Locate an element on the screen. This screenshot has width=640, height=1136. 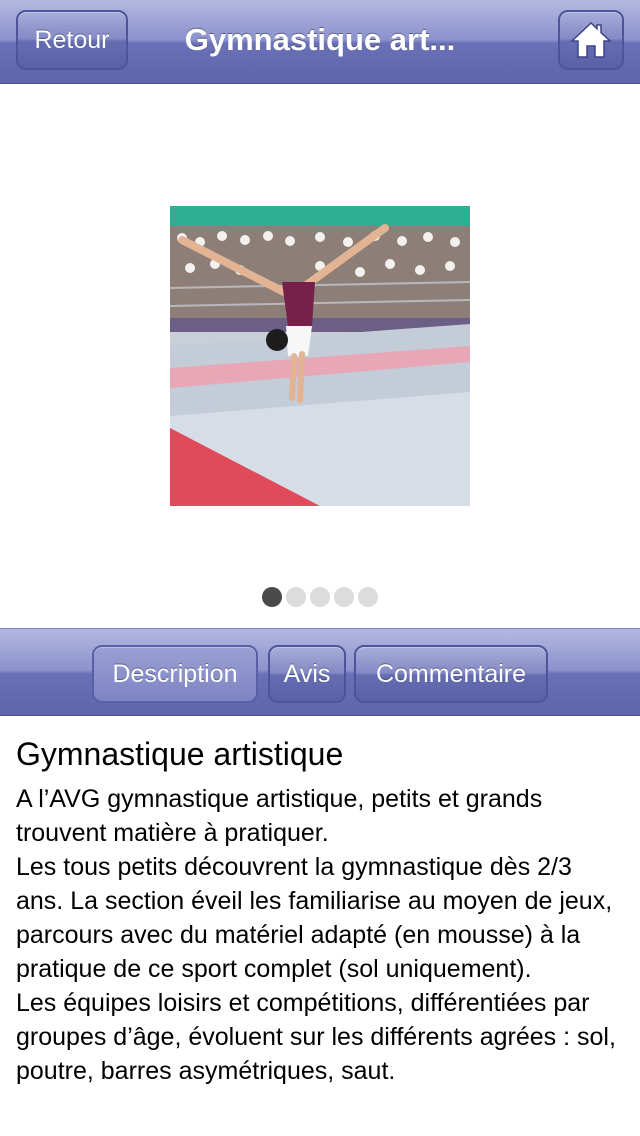
tab-avis: Avis is located at coordinates (307, 674).